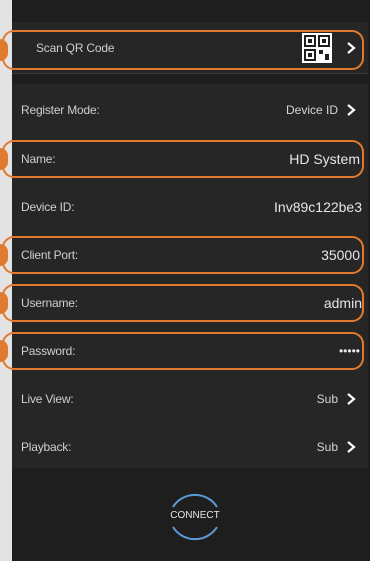 The width and height of the screenshot is (370, 561). What do you see at coordinates (327, 446) in the screenshot?
I see `playback-value: Sub` at bounding box center [327, 446].